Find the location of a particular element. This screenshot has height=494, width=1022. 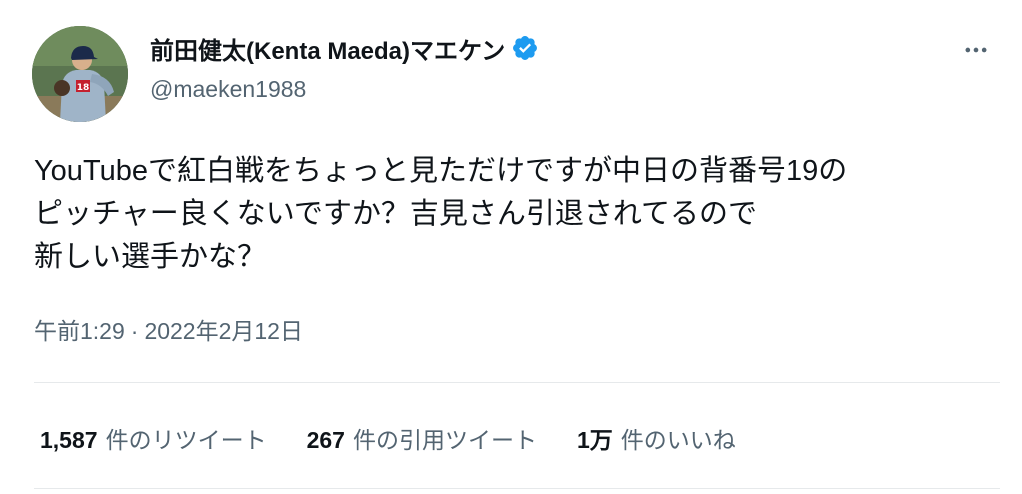

more-horizontal-icon is located at coordinates (976, 50).